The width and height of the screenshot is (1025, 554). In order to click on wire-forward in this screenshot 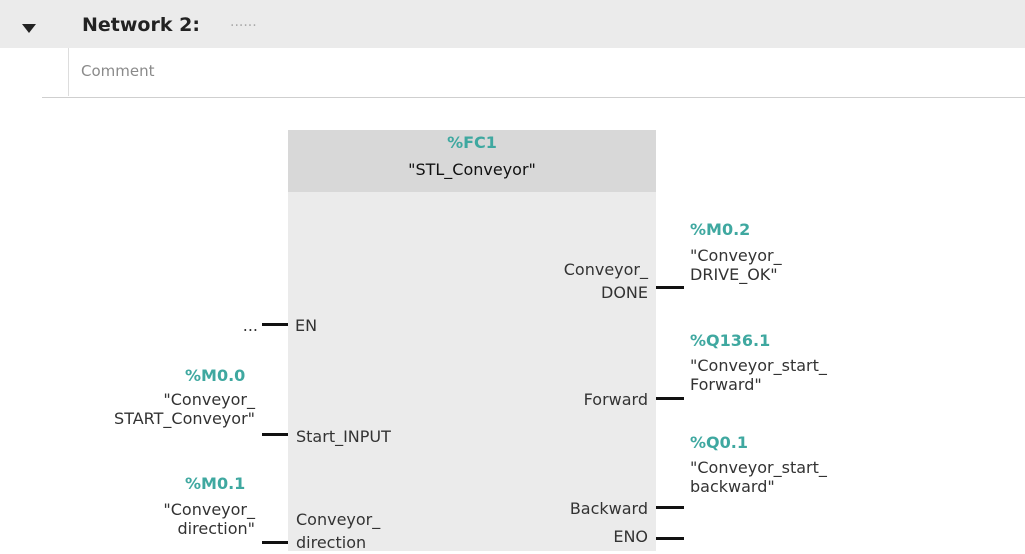, I will do `click(670, 398)`.